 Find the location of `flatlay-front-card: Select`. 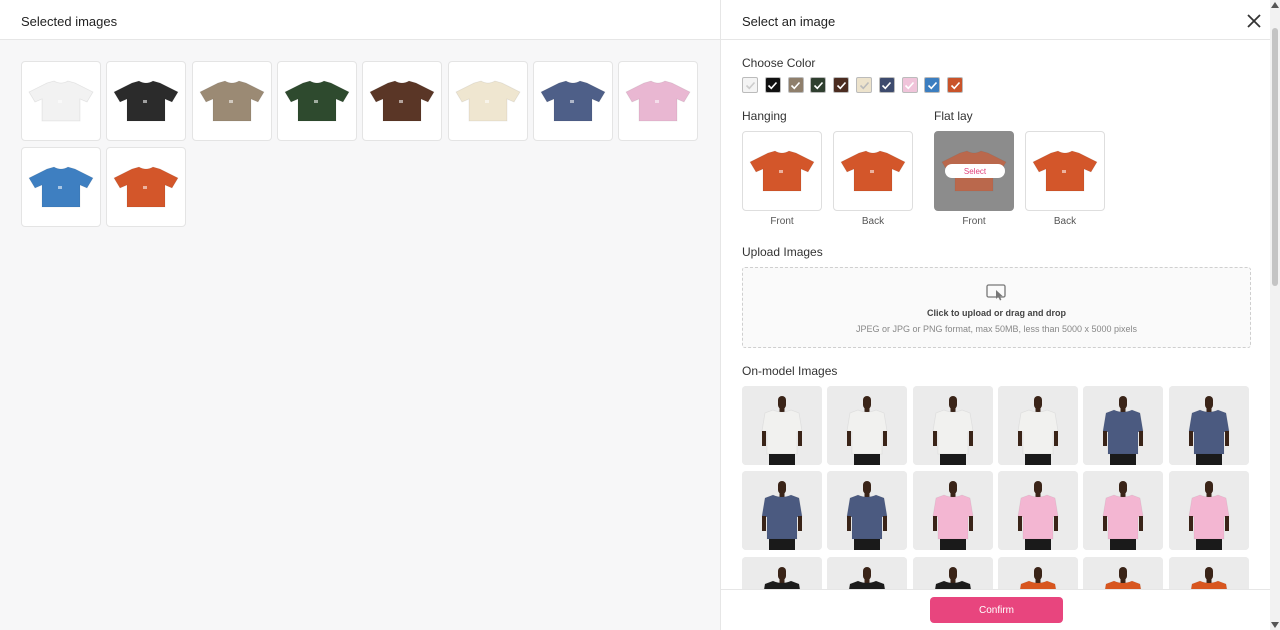

flatlay-front-card: Select is located at coordinates (974, 171).